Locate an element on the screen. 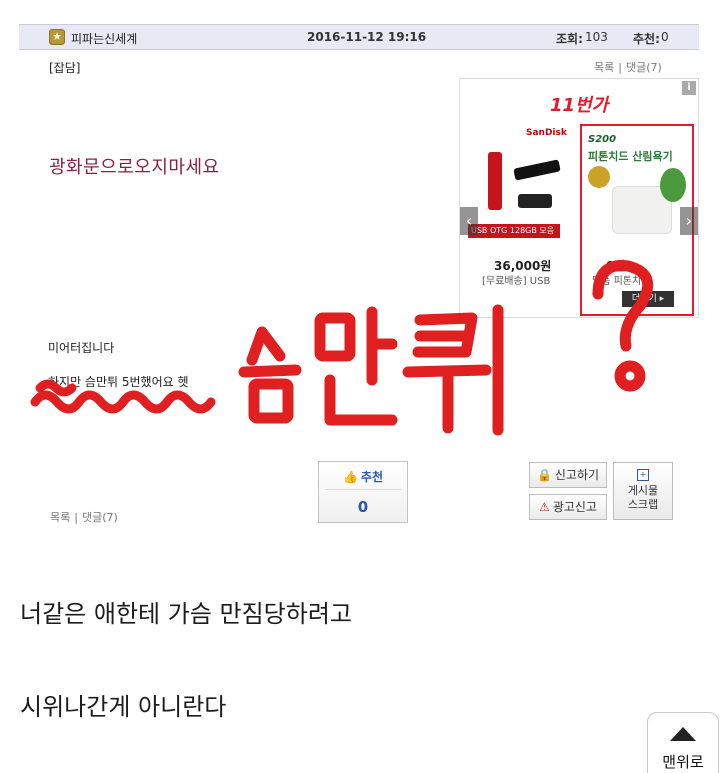 This screenshot has width=720, height=773. ad-more-button: 더보기 ▸ is located at coordinates (648, 299).